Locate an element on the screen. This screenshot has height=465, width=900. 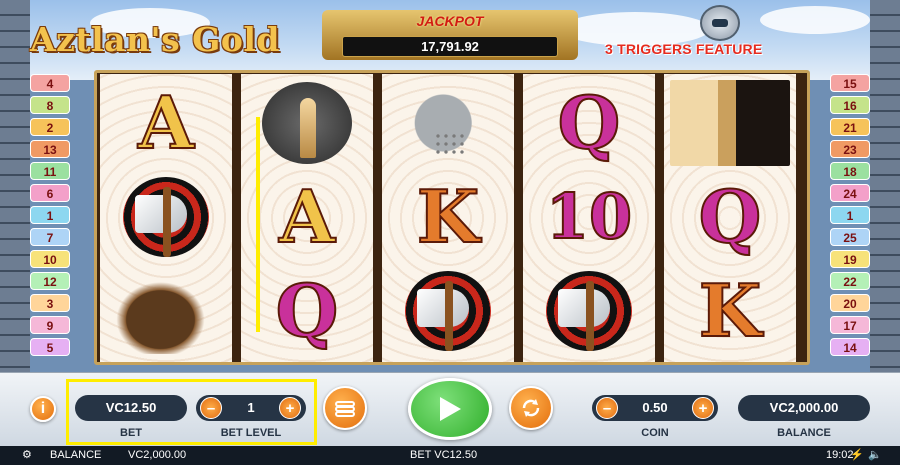
payline-badge: 22 is located at coordinates (850, 281).